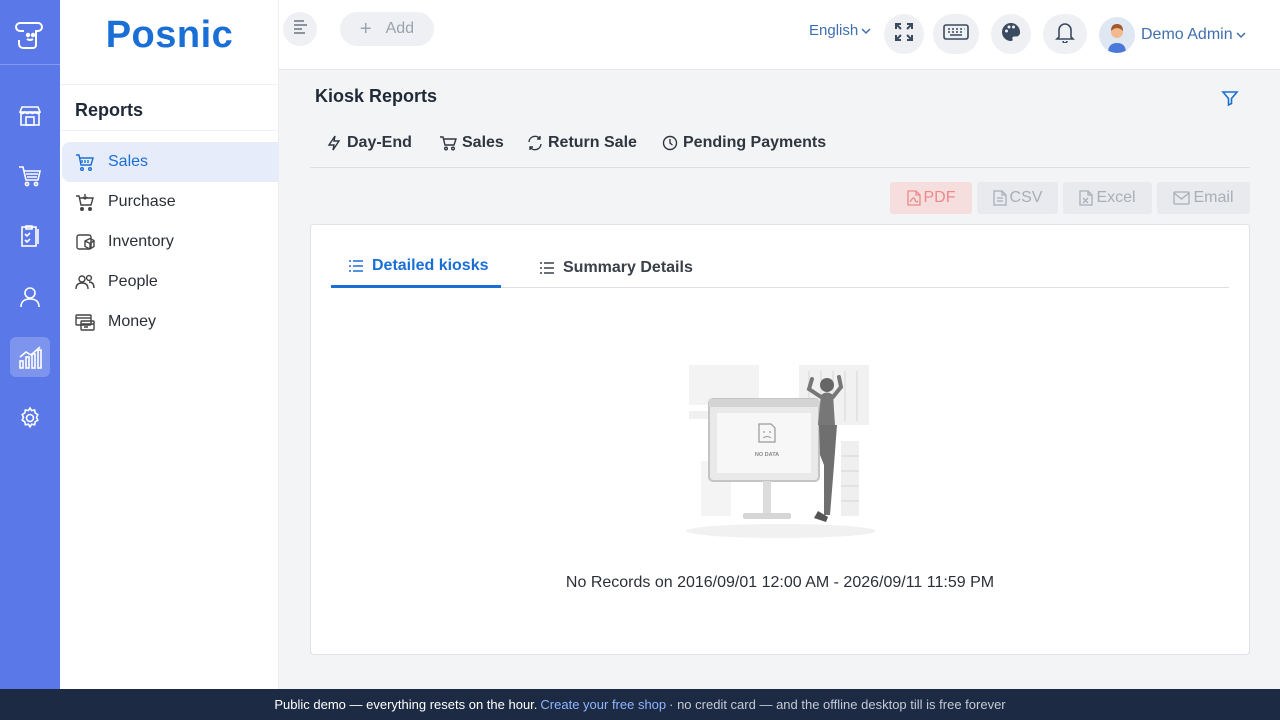  Describe the element at coordinates (141, 241) in the screenshot. I see `sidebar-item-label: Inventory` at that location.